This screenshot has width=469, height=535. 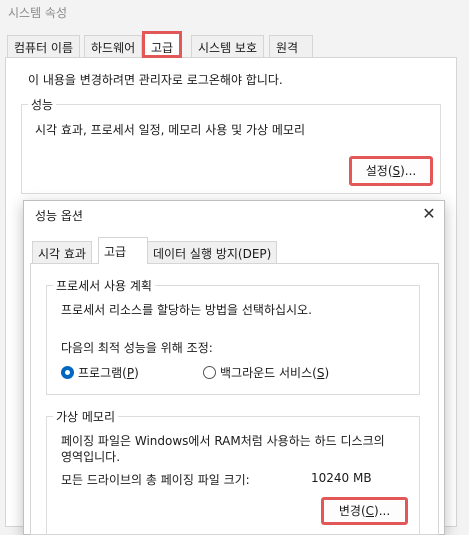 I want to click on total-paging-size-value: 10240 MB, so click(x=341, y=478).